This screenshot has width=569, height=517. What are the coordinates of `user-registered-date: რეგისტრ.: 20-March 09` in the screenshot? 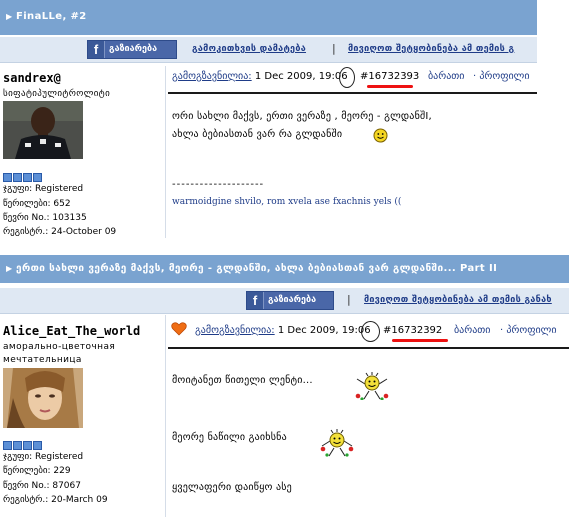 It's located at (55, 500).